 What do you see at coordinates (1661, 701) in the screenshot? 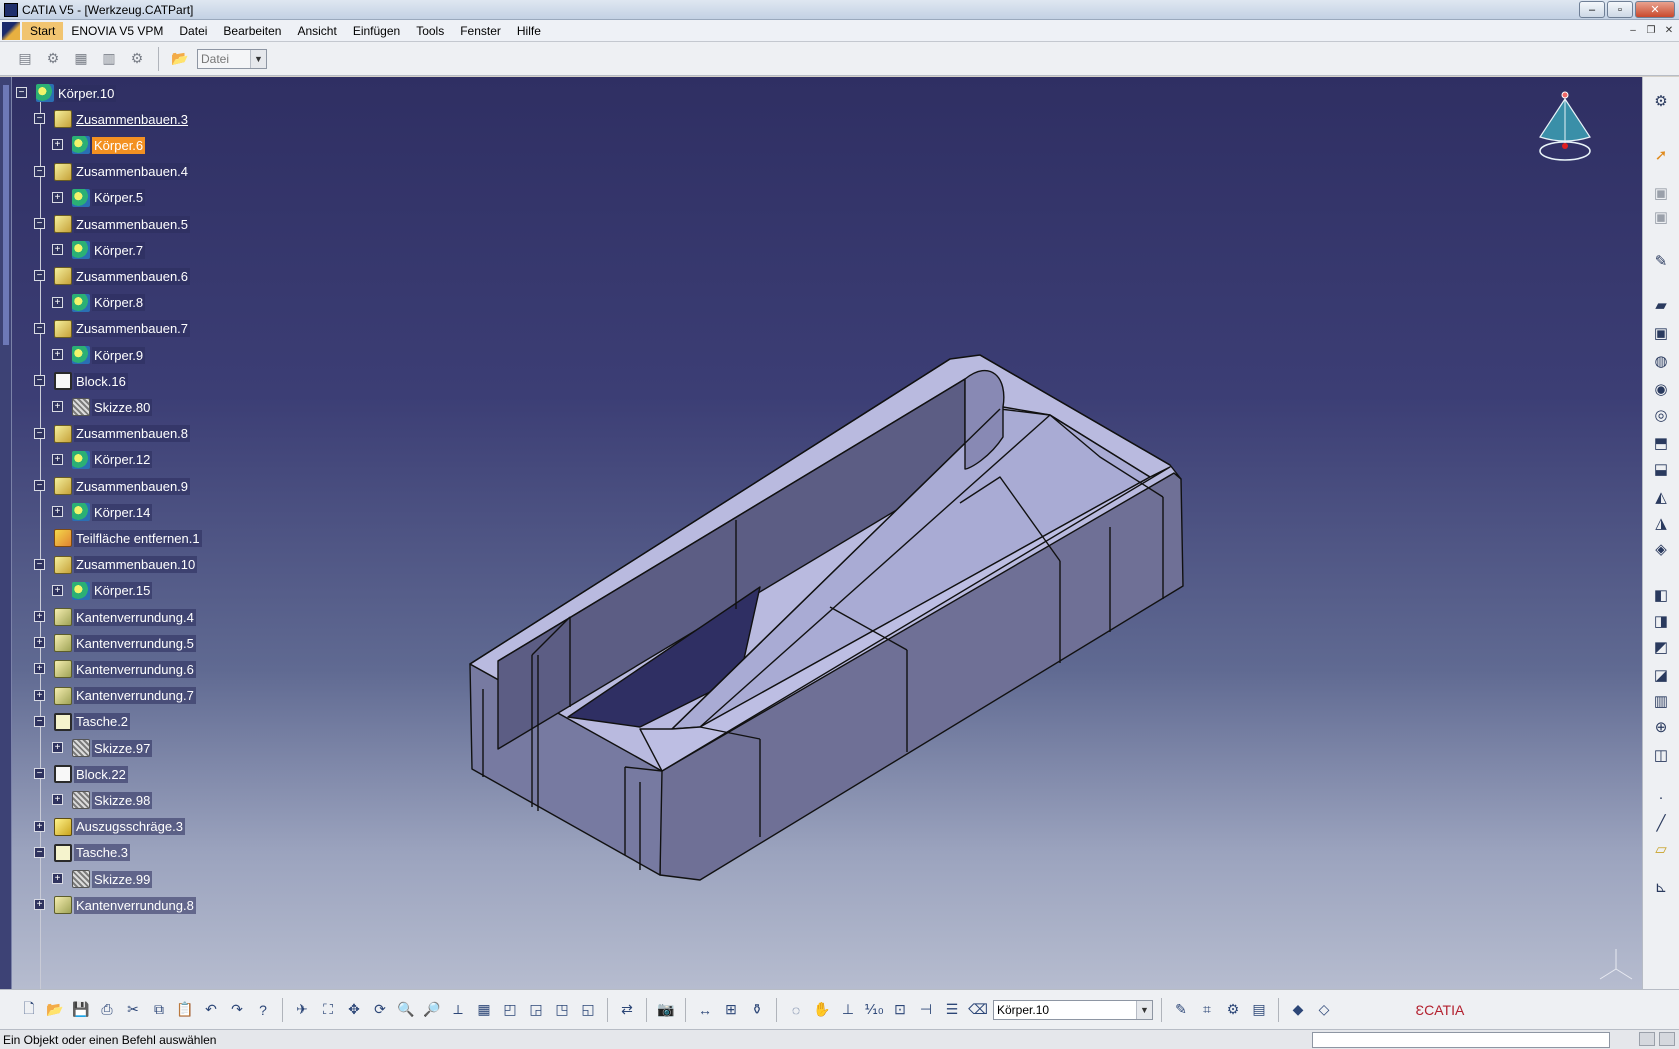
I see `thickness-icon: ▥` at bounding box center [1661, 701].